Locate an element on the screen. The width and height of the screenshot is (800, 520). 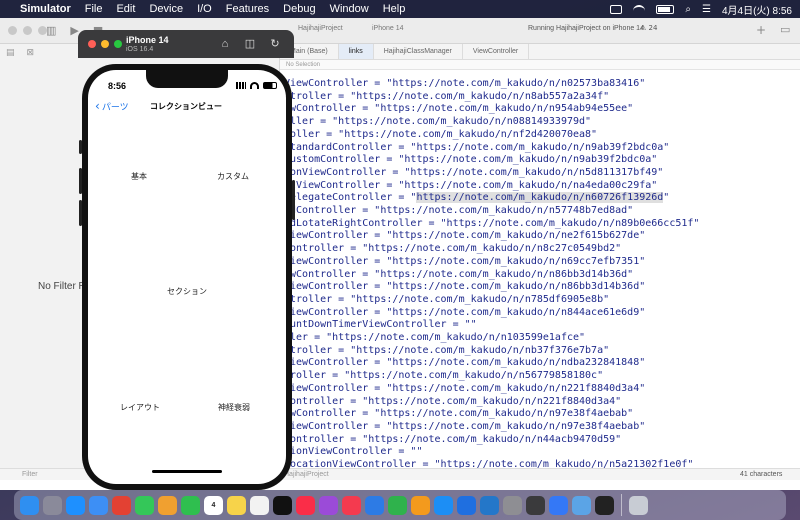
jump-bar: No Selection is located at coordinates (540, 65).